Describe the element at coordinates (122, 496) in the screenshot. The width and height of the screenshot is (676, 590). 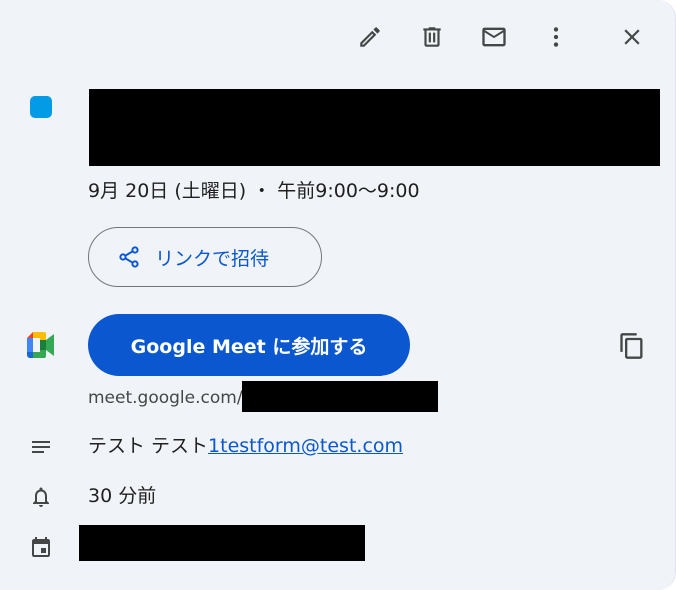
I see `reminder-text: 30 分前` at that location.